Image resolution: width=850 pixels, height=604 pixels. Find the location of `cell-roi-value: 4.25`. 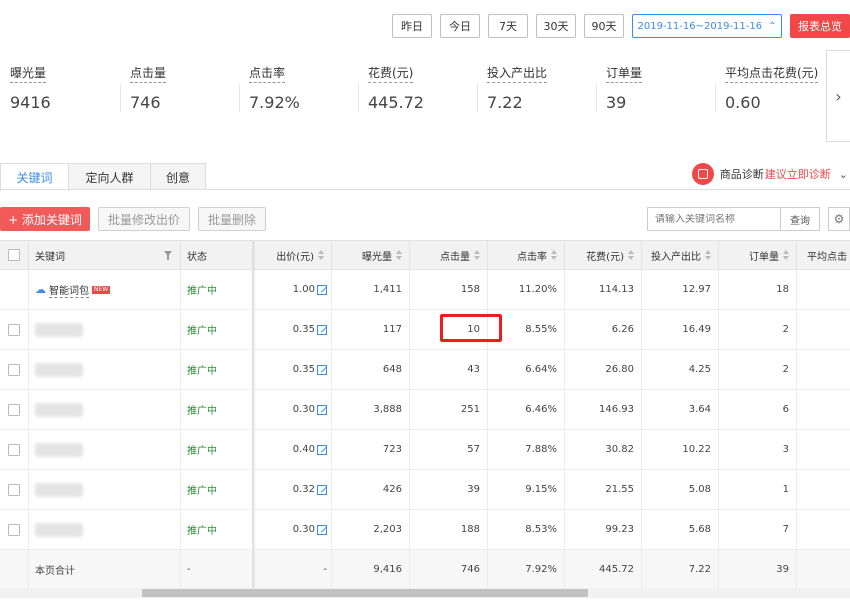

cell-roi-value: 4.25 is located at coordinates (699, 369).